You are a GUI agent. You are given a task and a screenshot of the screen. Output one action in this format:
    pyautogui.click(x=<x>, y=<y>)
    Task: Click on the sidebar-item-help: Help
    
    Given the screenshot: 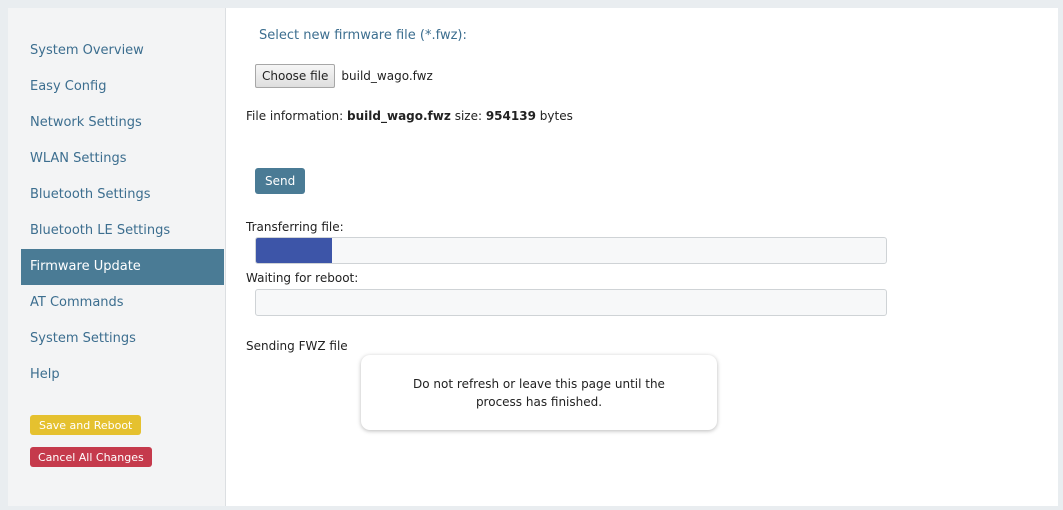 What is the action you would take?
    pyautogui.click(x=122, y=375)
    